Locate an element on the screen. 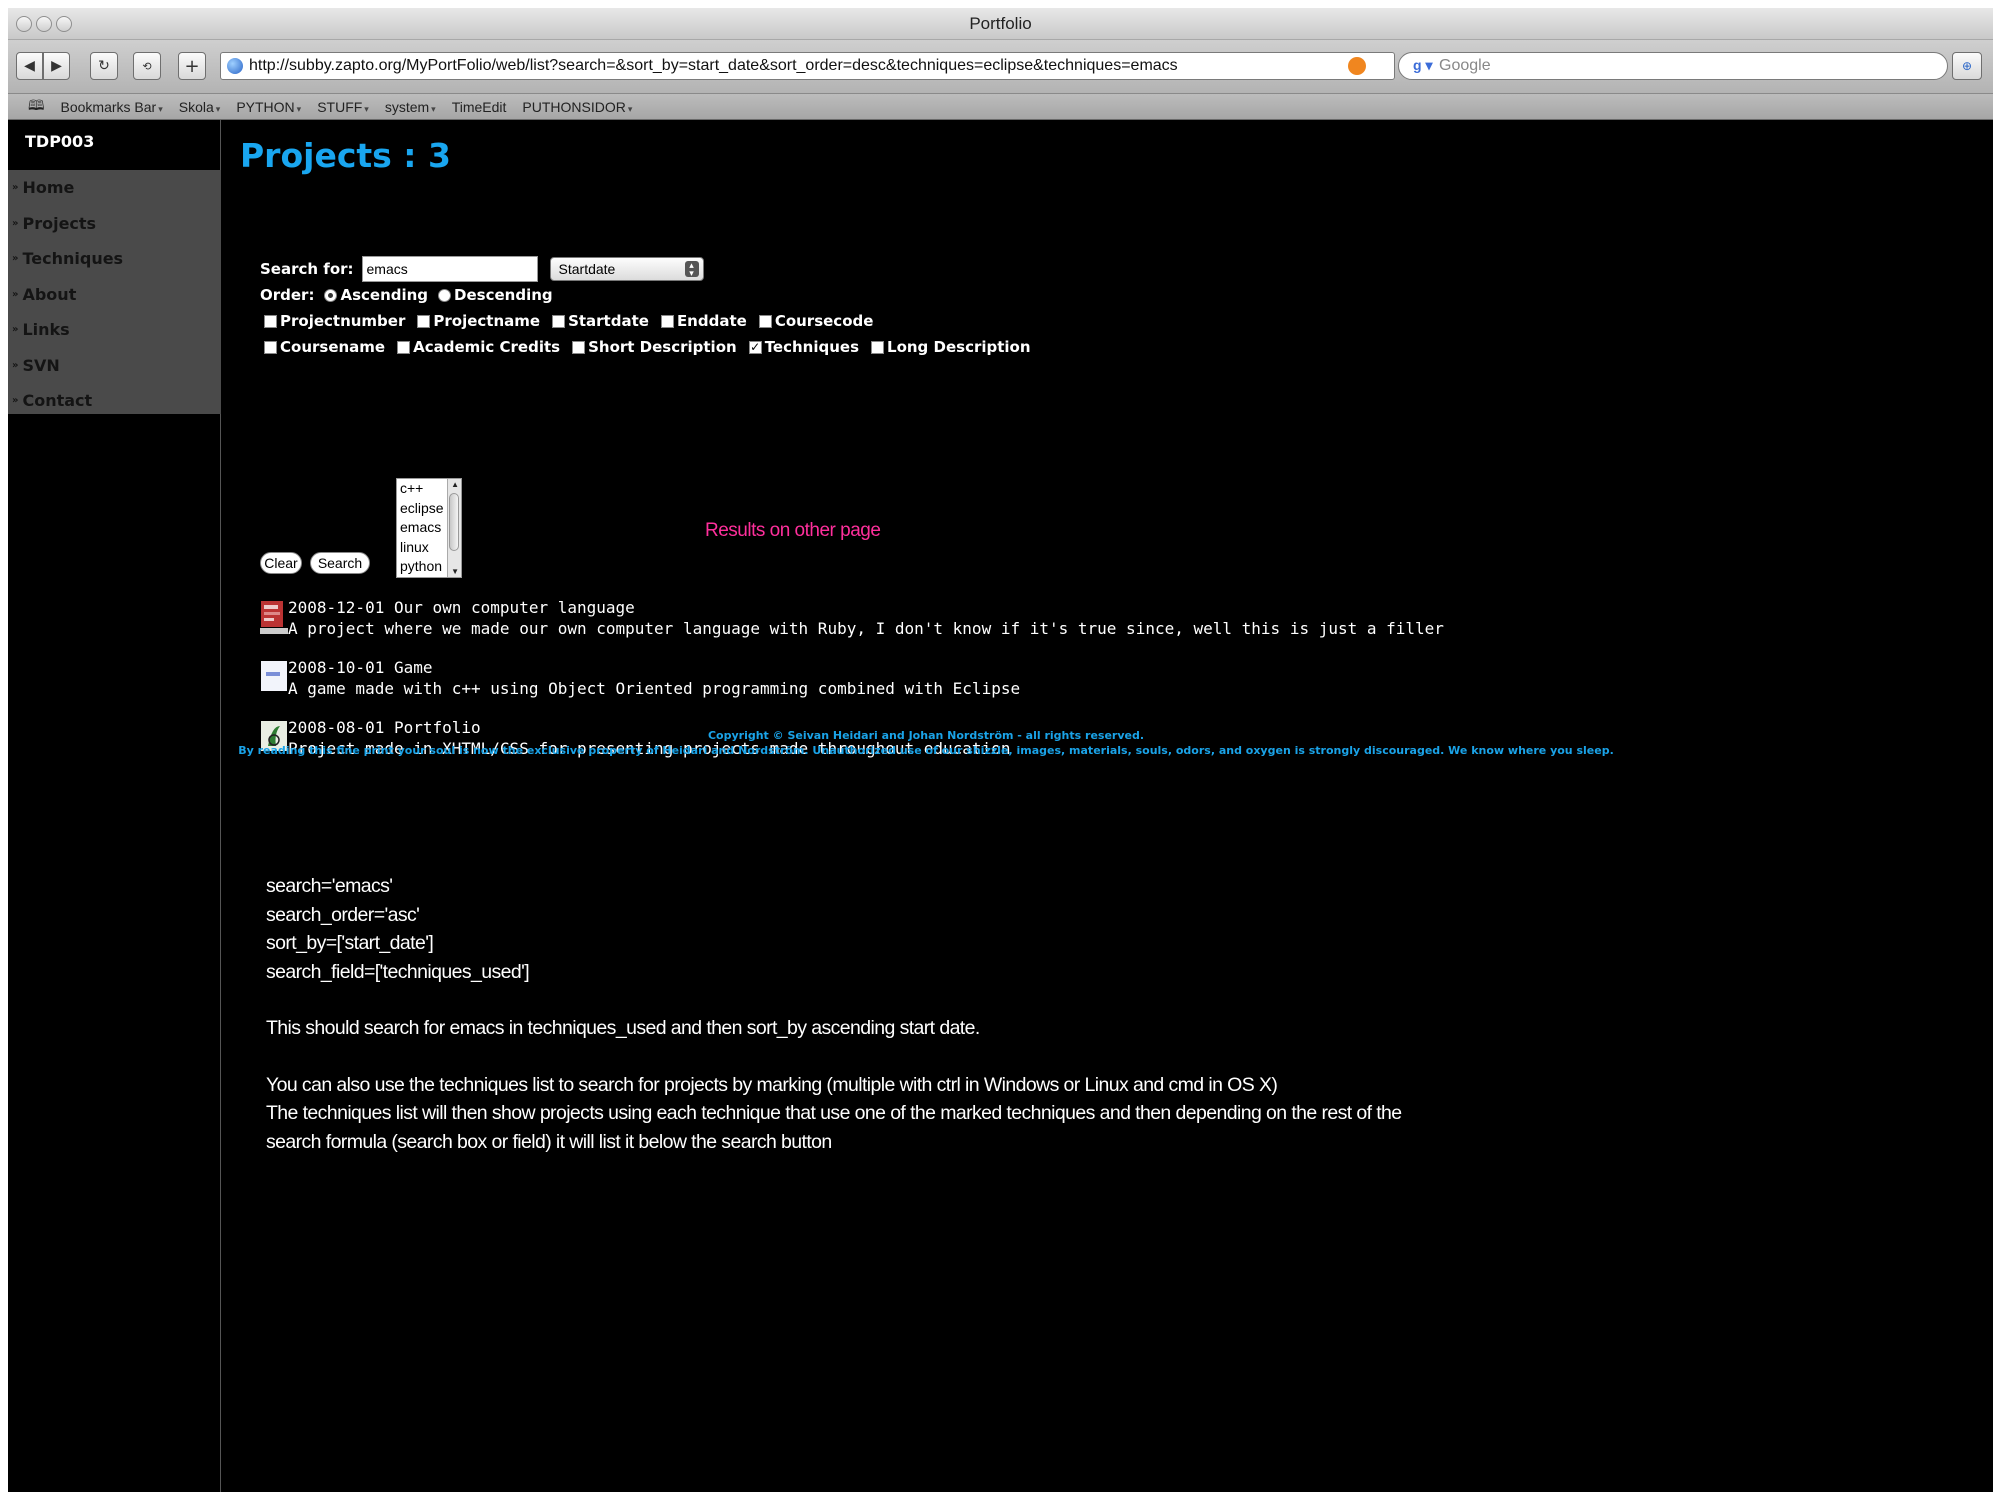 The width and height of the screenshot is (1993, 1492). search-row: Search for: emacs Startdate ▴ ▾ is located at coordinates (482, 269).